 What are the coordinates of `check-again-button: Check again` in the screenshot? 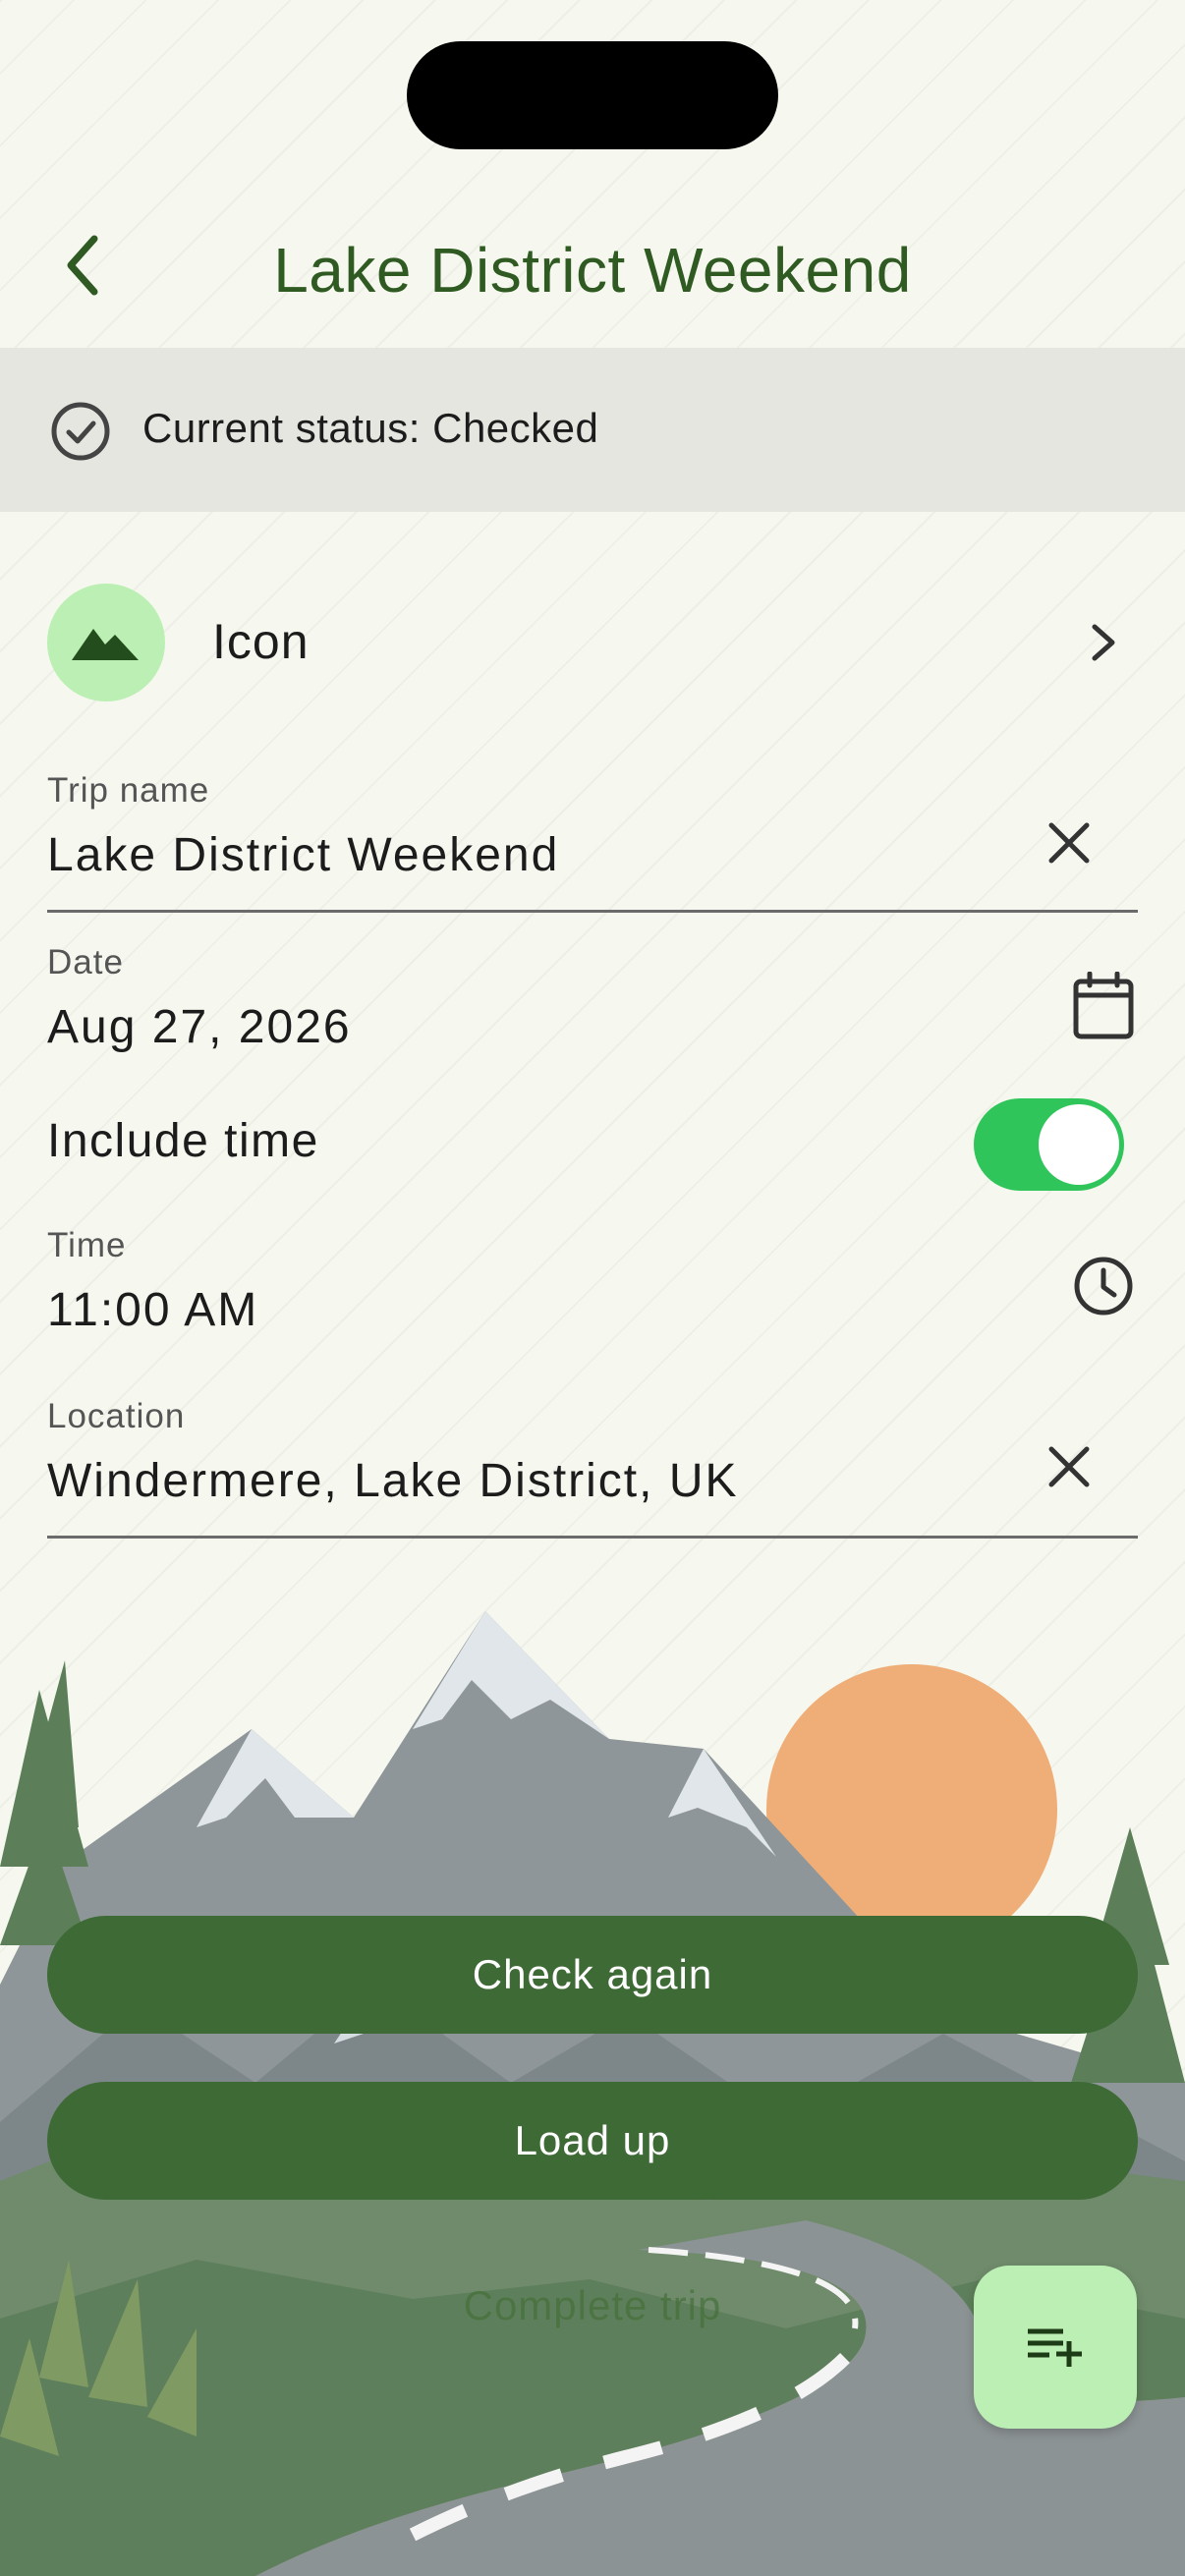 It's located at (592, 1975).